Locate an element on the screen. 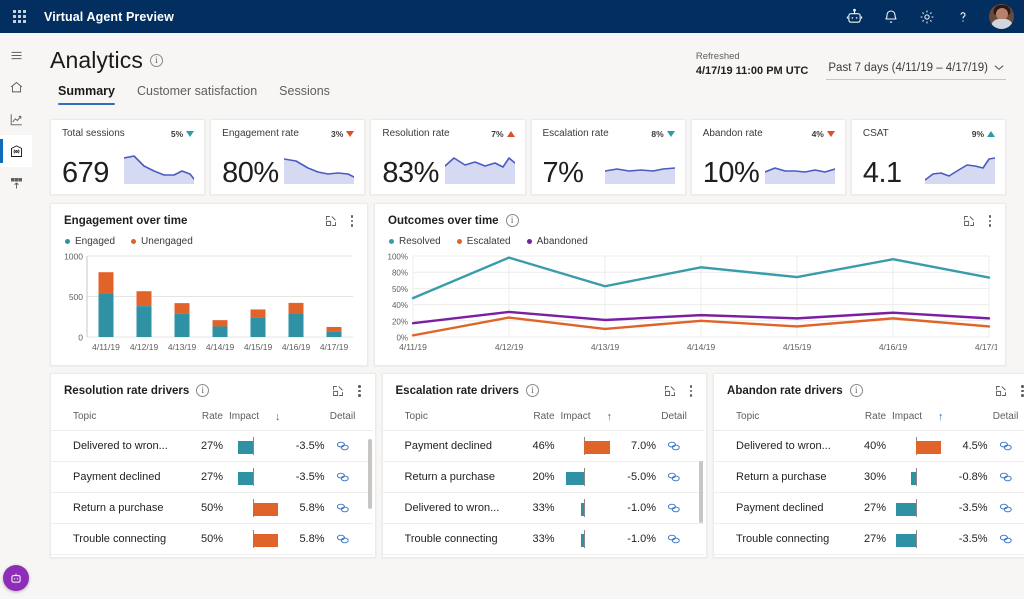  impact-bar is located at coordinates (928, 447).